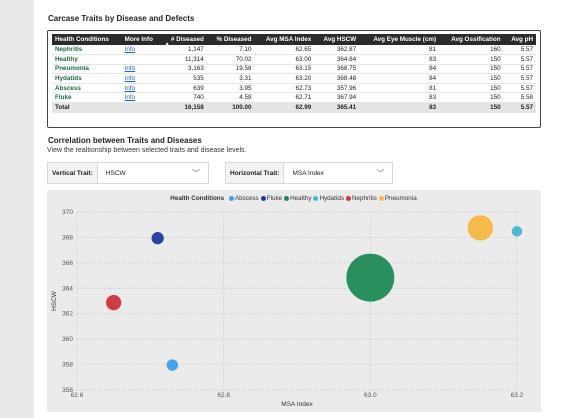 Image resolution: width=563 pixels, height=418 pixels. What do you see at coordinates (284, 78) in the screenshot?
I see `cell-msa: 63.20` at bounding box center [284, 78].